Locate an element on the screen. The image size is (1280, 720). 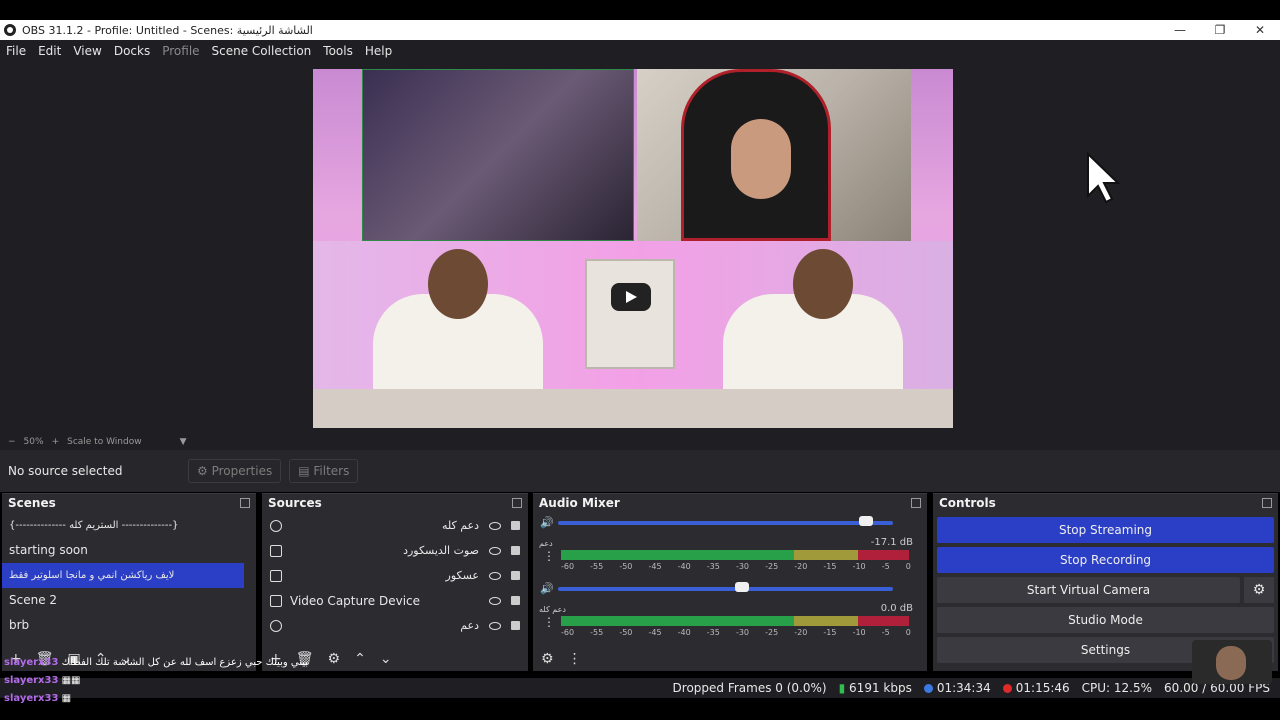
top-black-bar is located at coordinates (640, 10).